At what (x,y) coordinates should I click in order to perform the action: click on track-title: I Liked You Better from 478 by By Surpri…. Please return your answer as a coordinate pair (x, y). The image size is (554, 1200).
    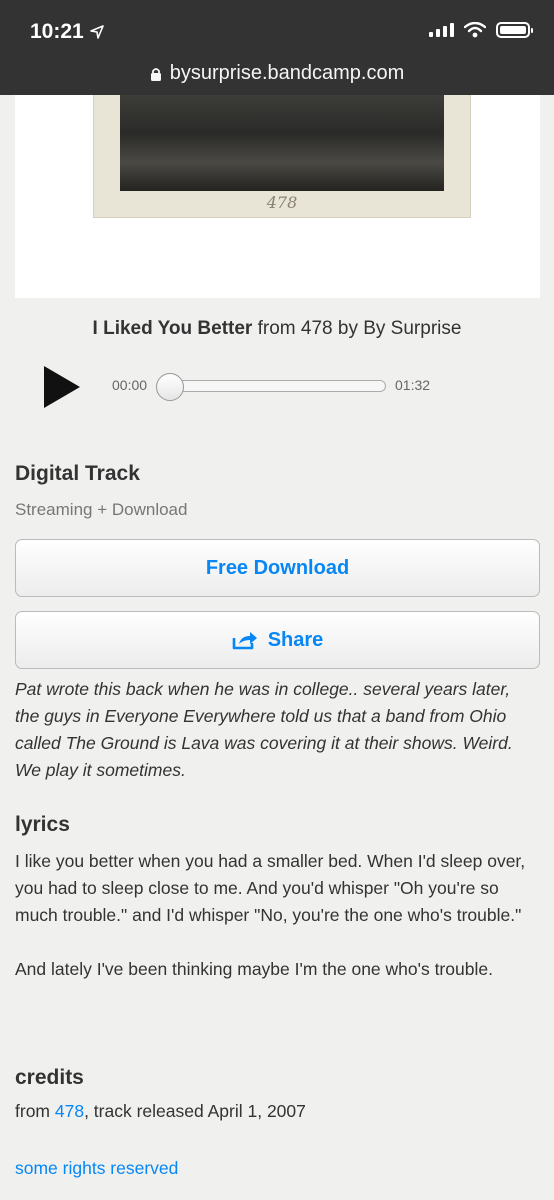
    Looking at the image, I should click on (277, 329).